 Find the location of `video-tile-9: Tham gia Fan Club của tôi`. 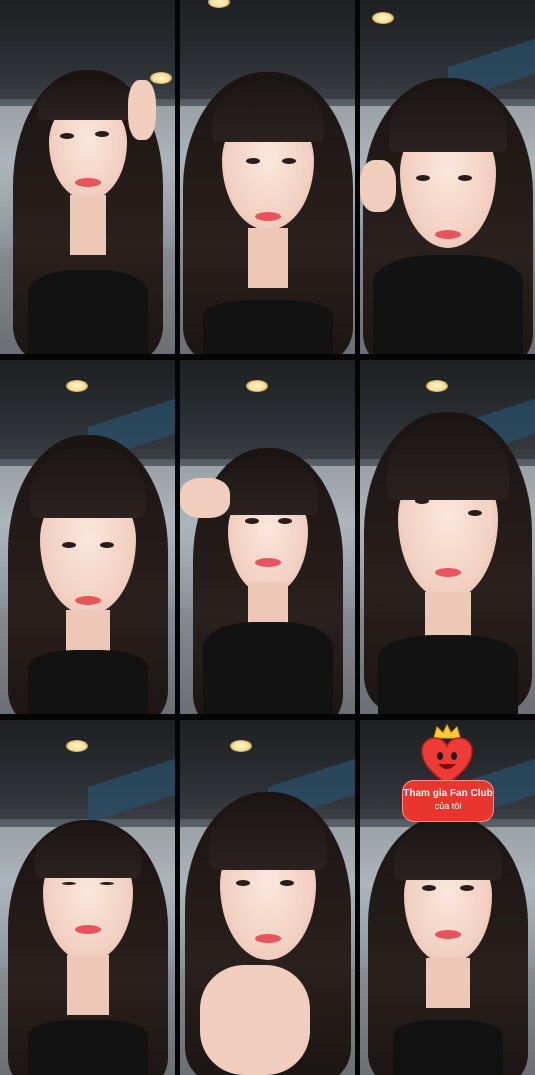

video-tile-9: Tham gia Fan Club của tôi is located at coordinates (447, 897).